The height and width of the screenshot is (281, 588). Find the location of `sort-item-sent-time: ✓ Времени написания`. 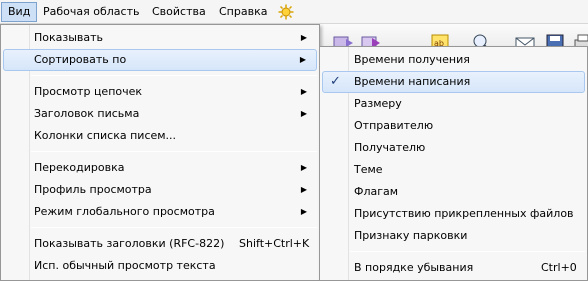

sort-item-sent-time: ✓ Времени написания is located at coordinates (453, 82).